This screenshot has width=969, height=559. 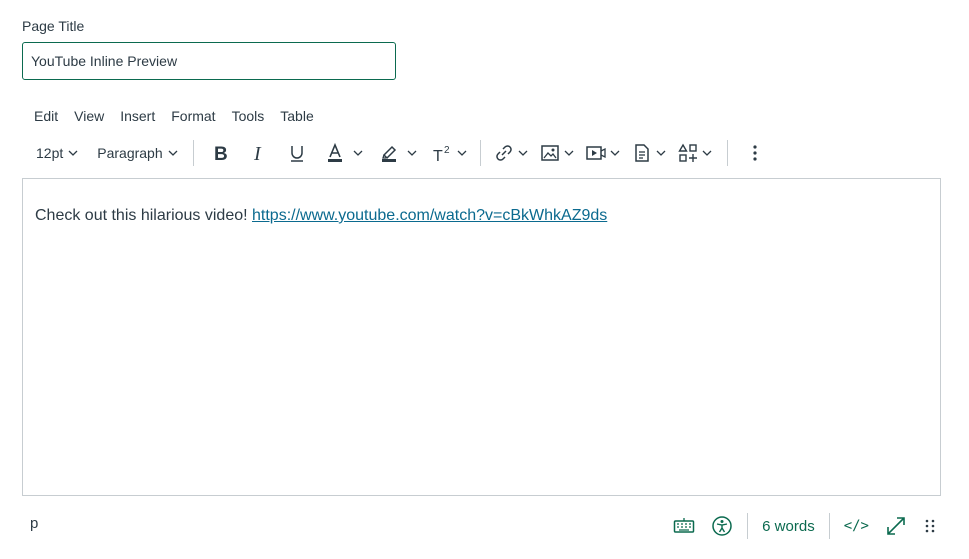 I want to click on superscript-button: T2, so click(x=450, y=153).